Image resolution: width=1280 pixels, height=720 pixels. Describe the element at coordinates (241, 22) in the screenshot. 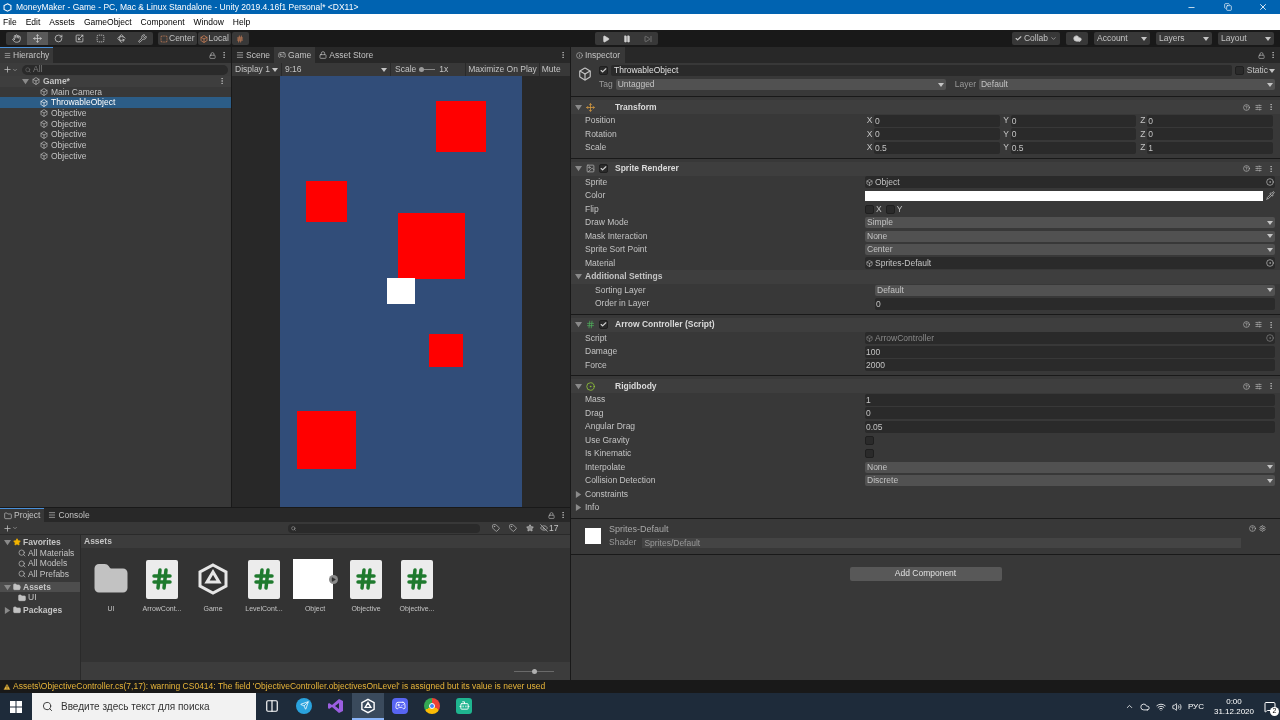

I see `menu-item: Help` at that location.